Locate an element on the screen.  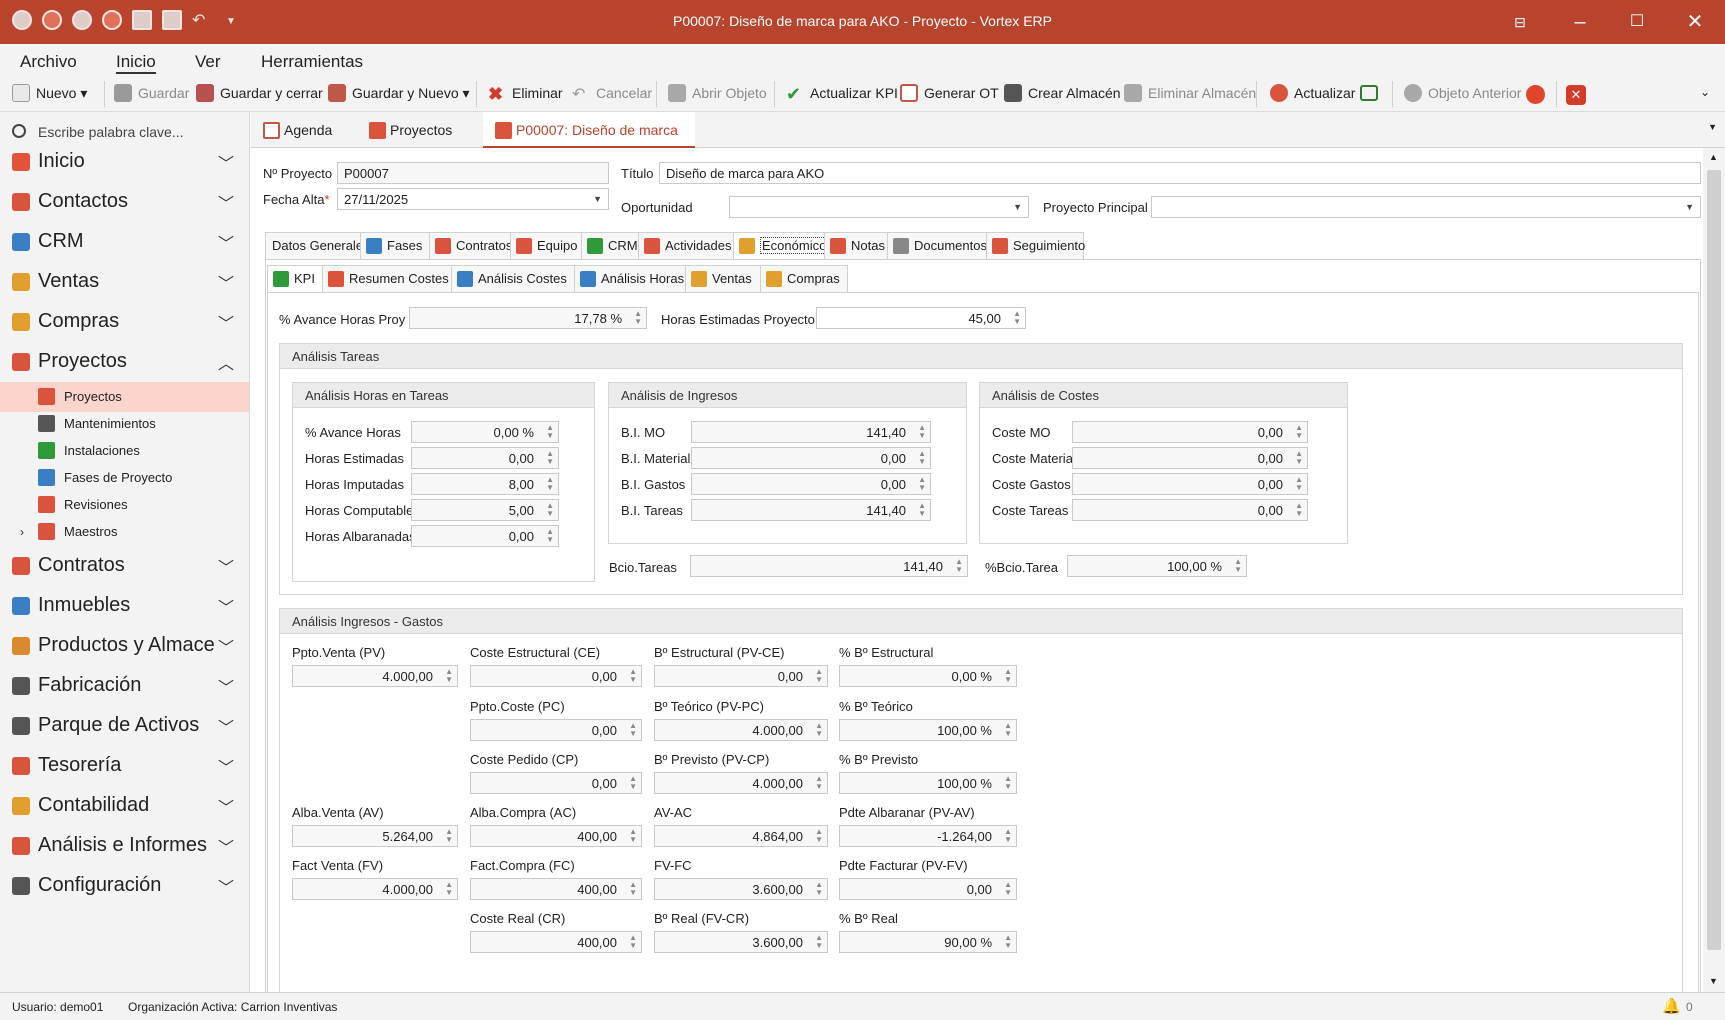
b-previsto-pv-cp-field: 4.000,00 ▲ ▼ is located at coordinates (741, 783).